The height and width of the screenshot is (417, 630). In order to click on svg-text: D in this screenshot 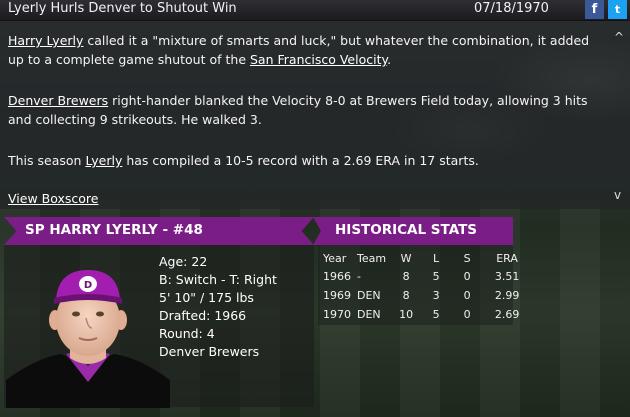, I will do `click(88, 285)`.